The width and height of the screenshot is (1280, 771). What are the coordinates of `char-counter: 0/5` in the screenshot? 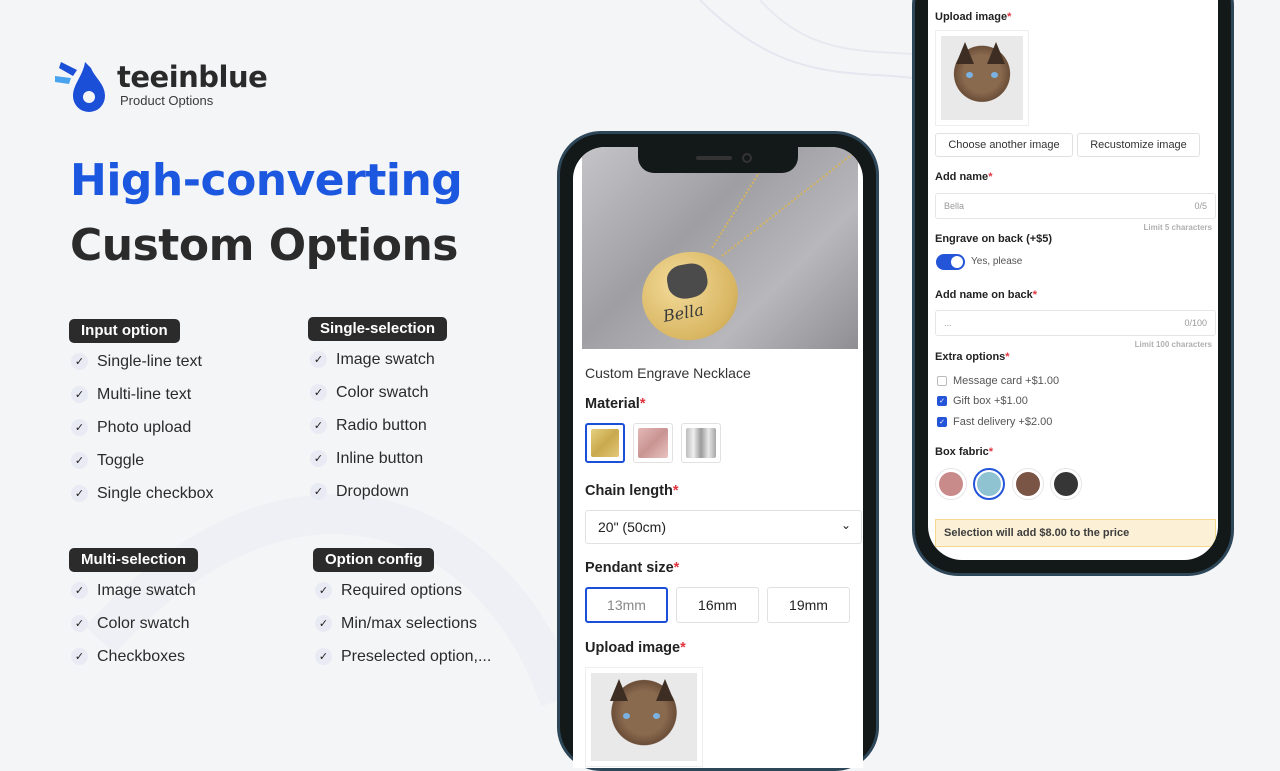 It's located at (1200, 206).